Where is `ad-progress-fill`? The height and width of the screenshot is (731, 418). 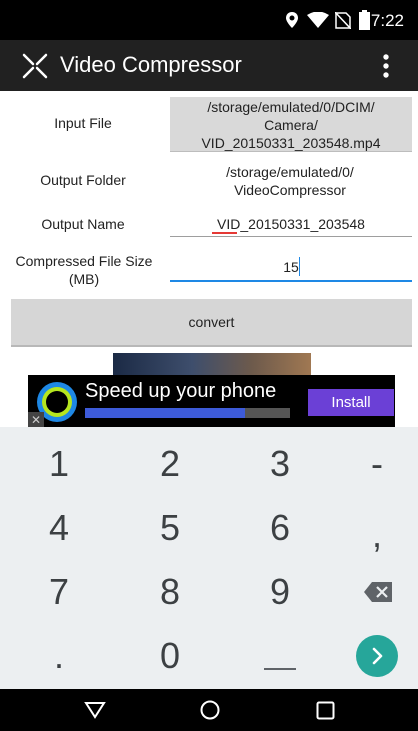 ad-progress-fill is located at coordinates (165, 413).